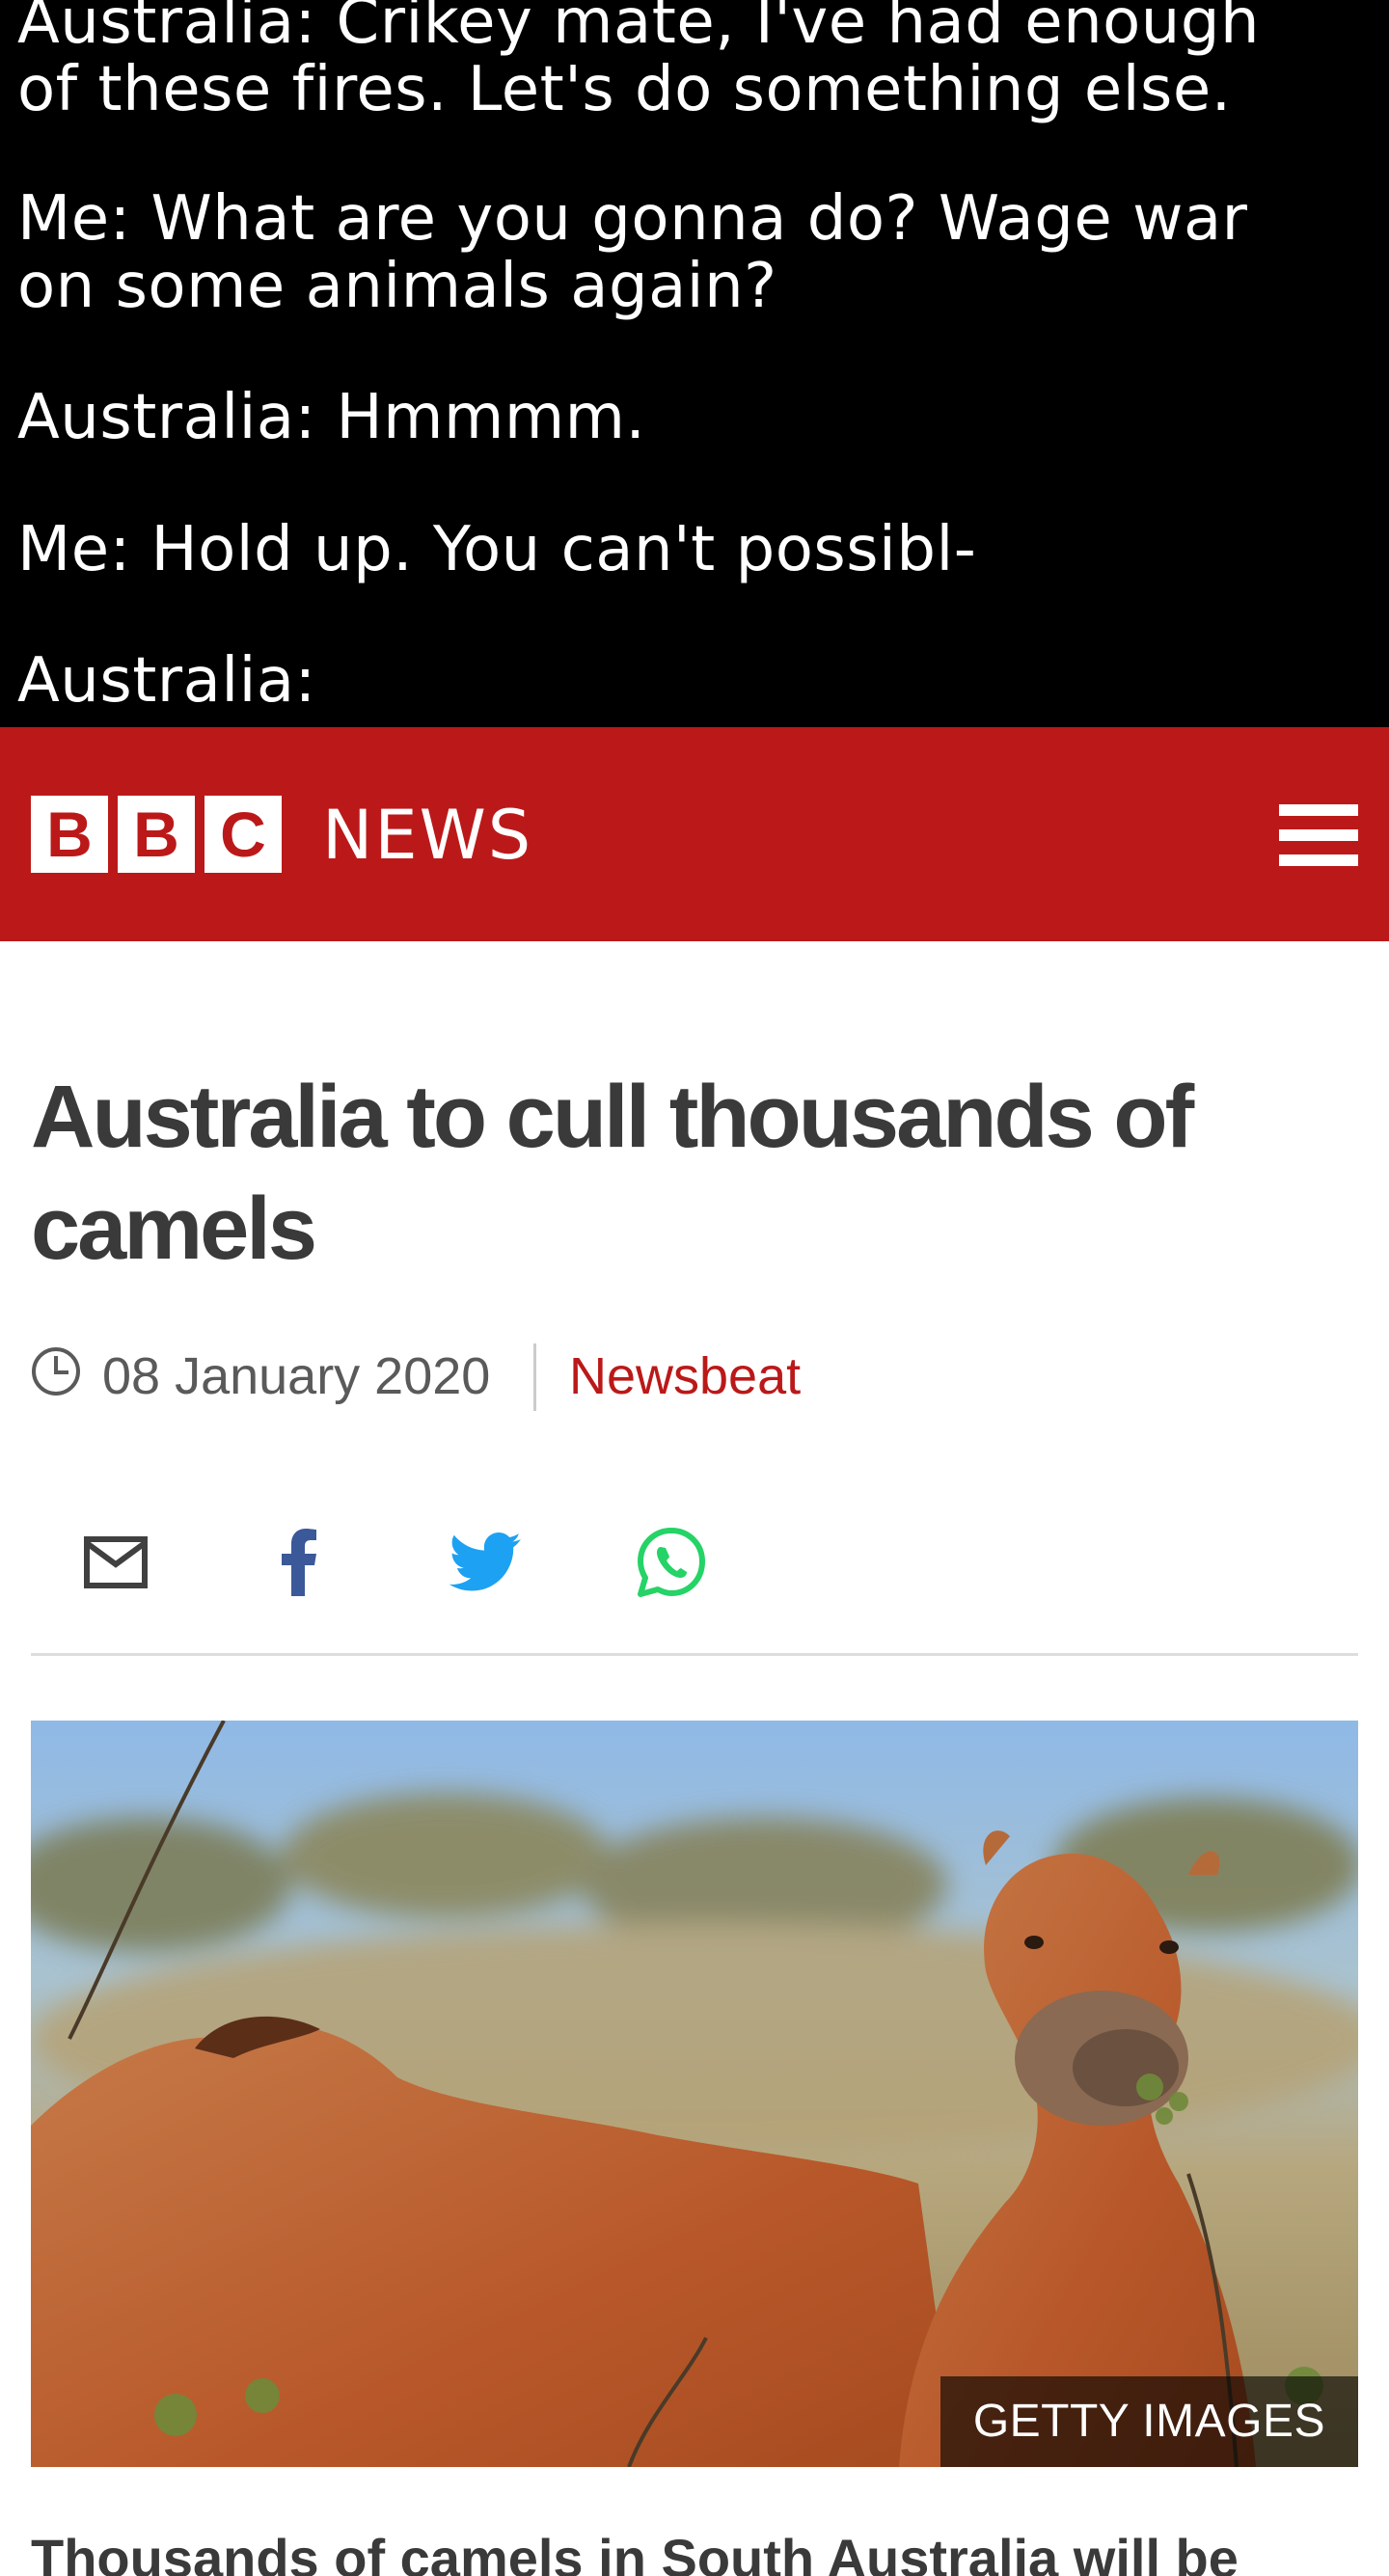 The width and height of the screenshot is (1389, 2576). I want to click on envelope-icon, so click(116, 1562).